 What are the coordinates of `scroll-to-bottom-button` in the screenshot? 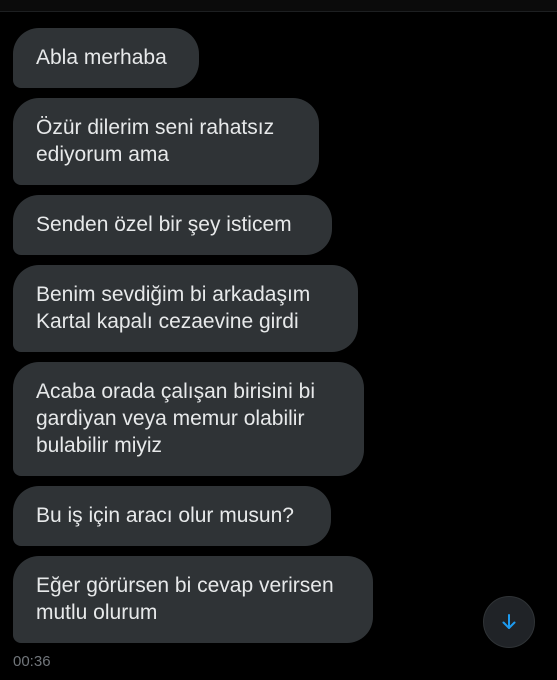 It's located at (509, 622).